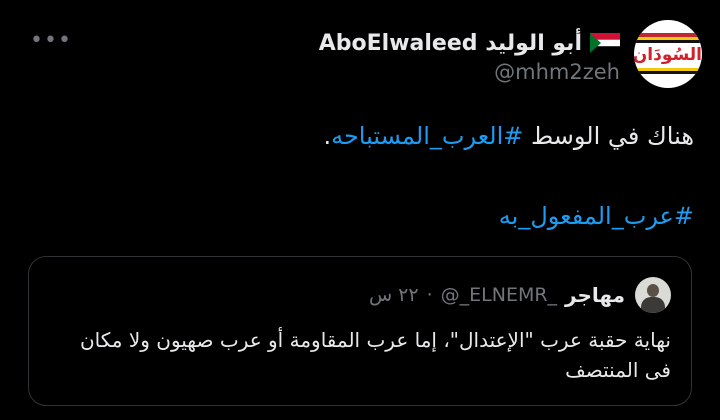 The image size is (720, 420). Describe the element at coordinates (668, 41) in the screenshot. I see `avatar-stripe-black` at that location.